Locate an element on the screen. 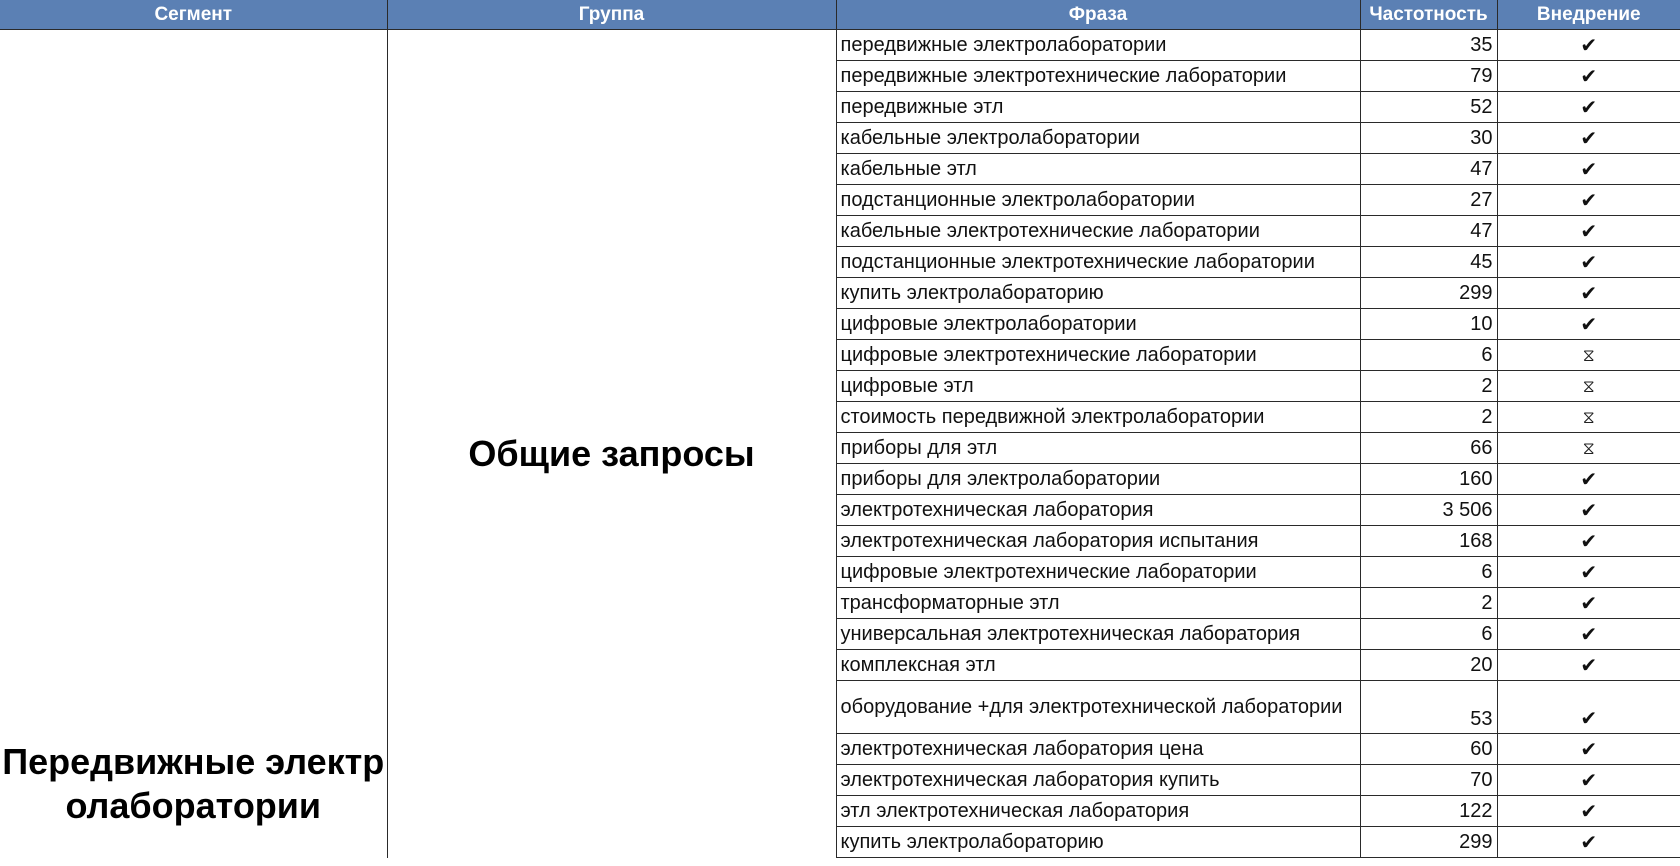  phrase-cell: электротехническая лаборатория is located at coordinates (1097, 510).